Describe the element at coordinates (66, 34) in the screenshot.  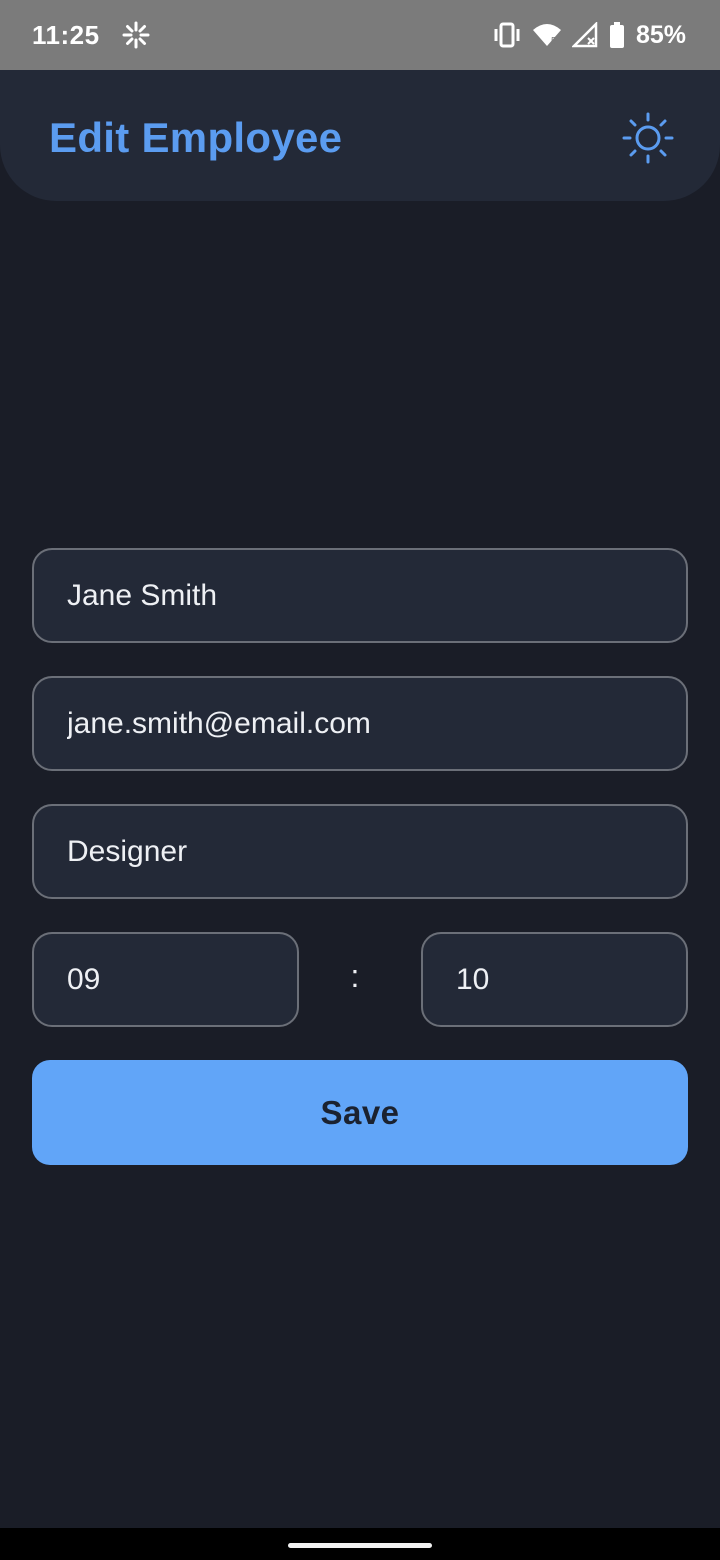
I see `status-time: 11:25` at that location.